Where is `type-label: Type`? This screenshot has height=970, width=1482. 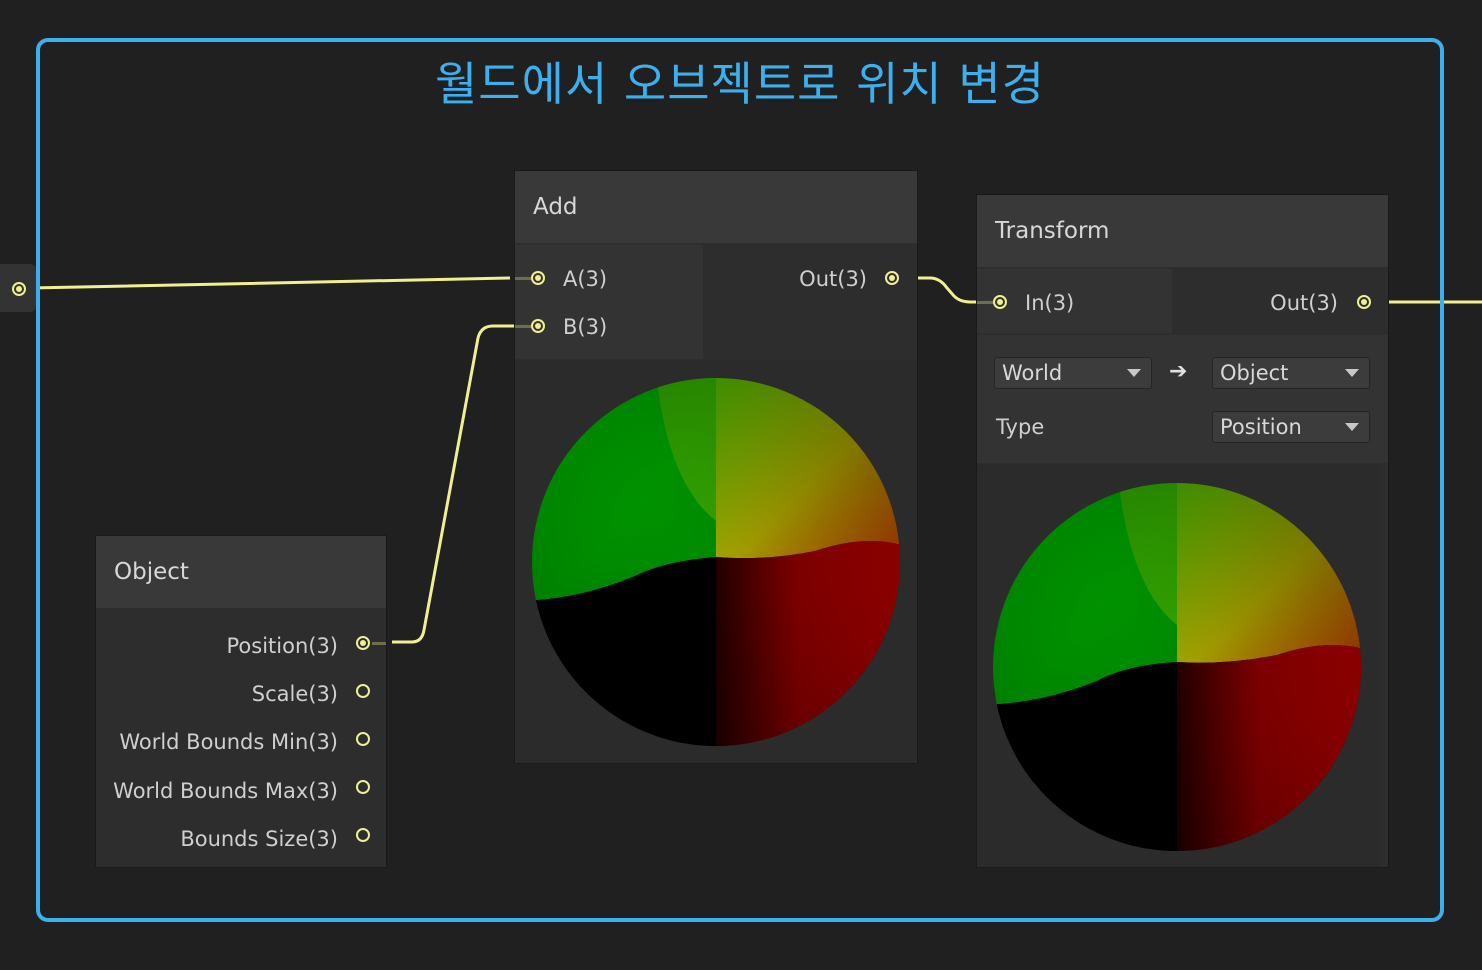 type-label: Type is located at coordinates (1020, 427).